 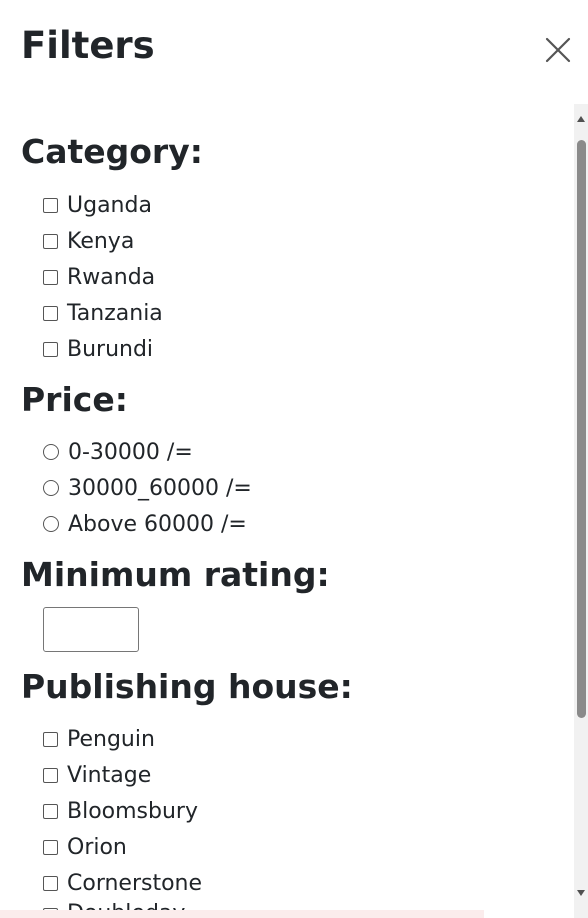 I want to click on option-label: Burundi, so click(x=110, y=349).